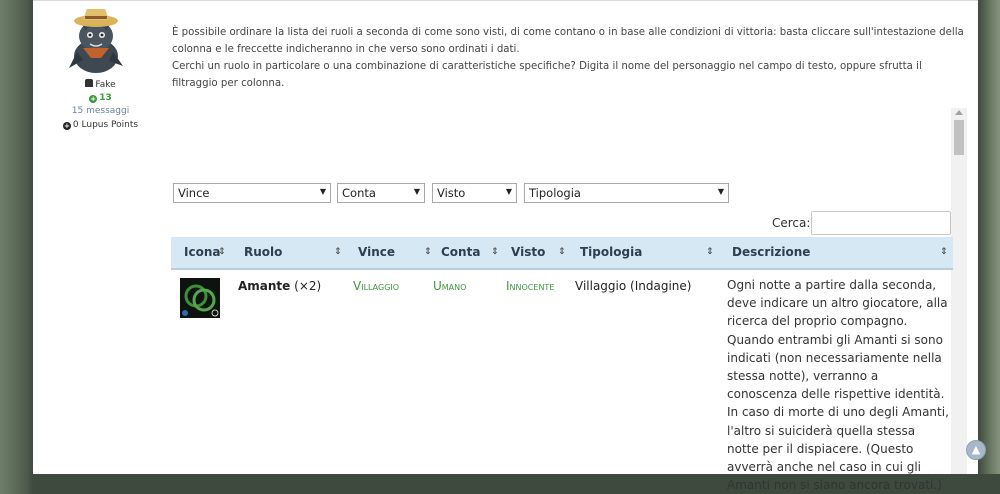 The width and height of the screenshot is (1000, 494). What do you see at coordinates (555, 193) in the screenshot?
I see `filter-tipologia-value: Tipologia` at bounding box center [555, 193].